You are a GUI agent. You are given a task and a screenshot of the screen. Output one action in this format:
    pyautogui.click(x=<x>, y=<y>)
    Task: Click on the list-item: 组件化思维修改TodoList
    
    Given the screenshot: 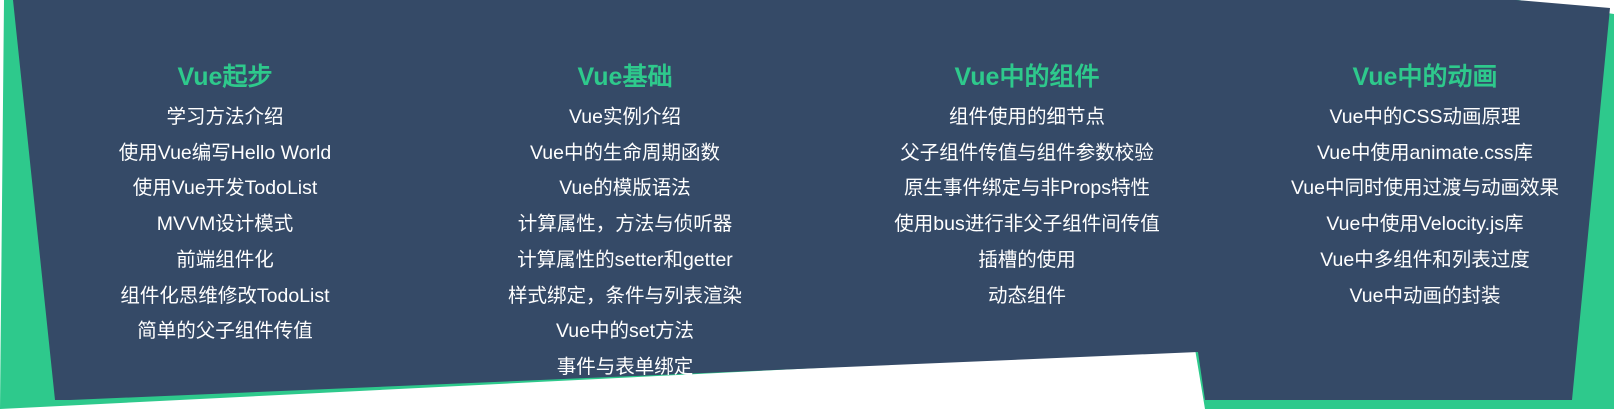 What is the action you would take?
    pyautogui.click(x=225, y=295)
    